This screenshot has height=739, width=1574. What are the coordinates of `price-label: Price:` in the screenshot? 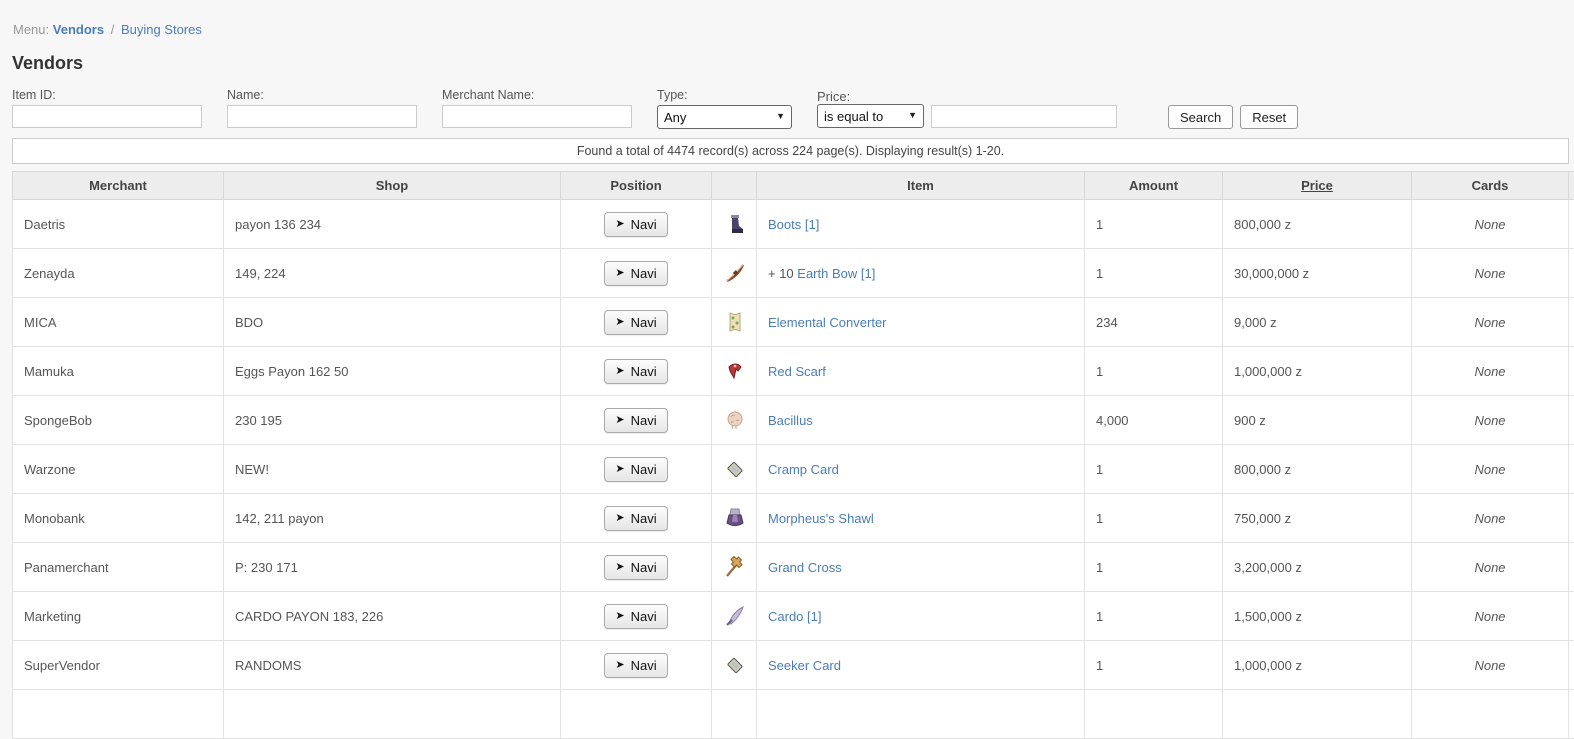 It's located at (870, 96).